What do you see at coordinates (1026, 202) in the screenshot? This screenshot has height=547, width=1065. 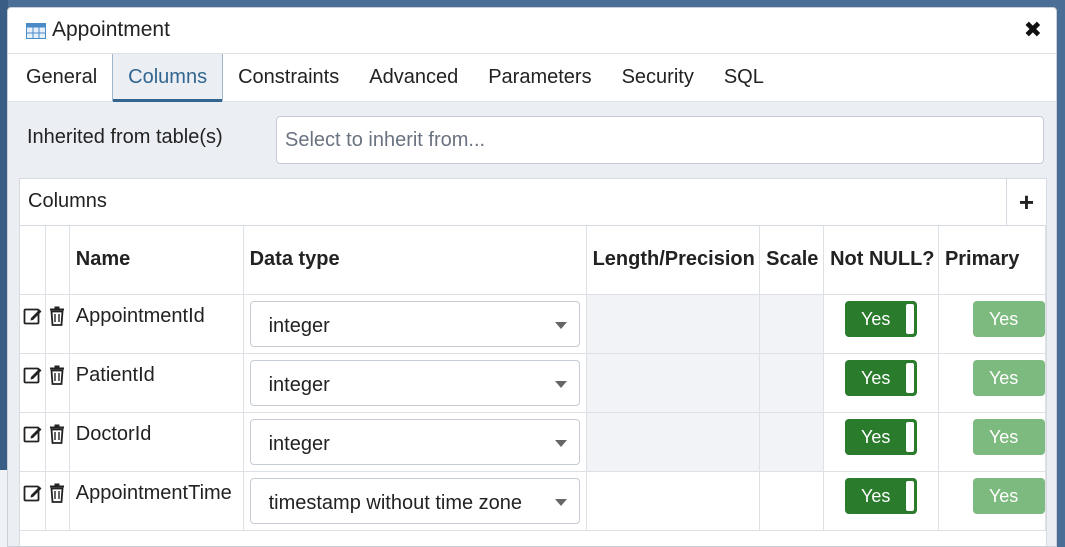 I see `add-column-button: +` at bounding box center [1026, 202].